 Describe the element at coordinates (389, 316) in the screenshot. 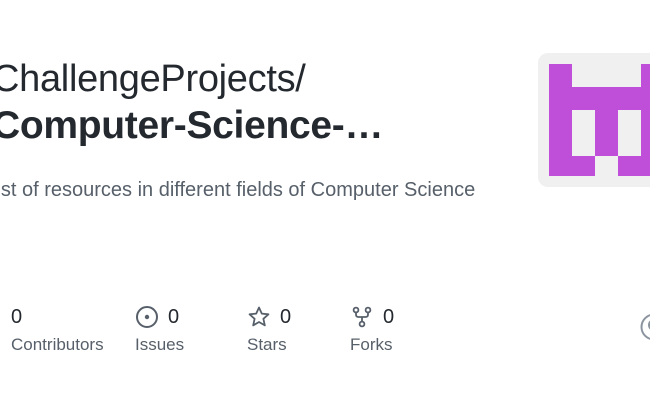

I see `forks-count: 0` at that location.